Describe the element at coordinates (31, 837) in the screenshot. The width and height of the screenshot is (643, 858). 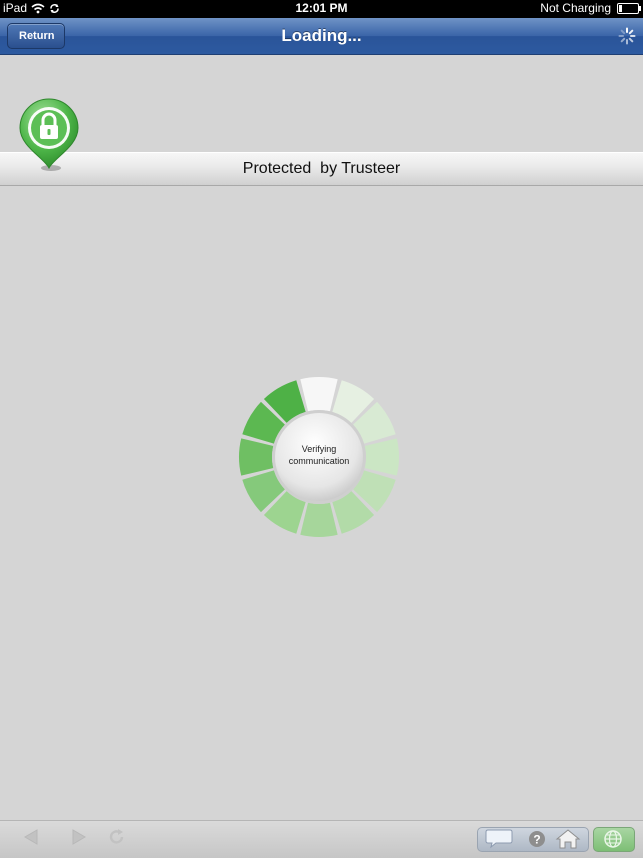
I see `back-arrow-icon` at that location.